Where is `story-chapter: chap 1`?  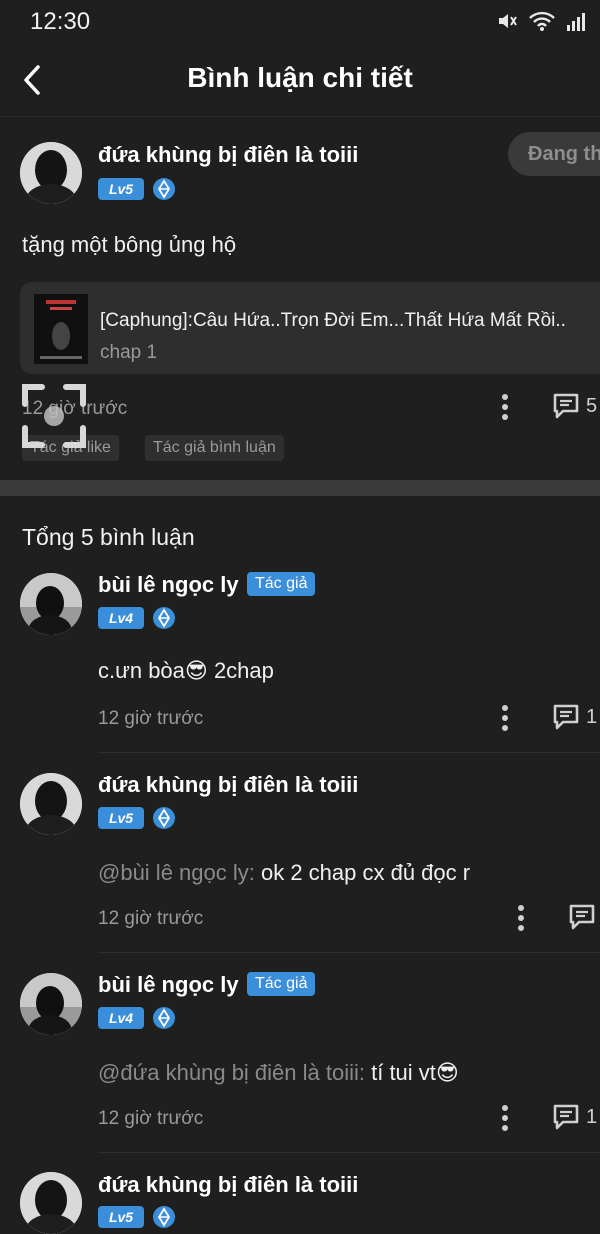
story-chapter: chap 1 is located at coordinates (129, 352).